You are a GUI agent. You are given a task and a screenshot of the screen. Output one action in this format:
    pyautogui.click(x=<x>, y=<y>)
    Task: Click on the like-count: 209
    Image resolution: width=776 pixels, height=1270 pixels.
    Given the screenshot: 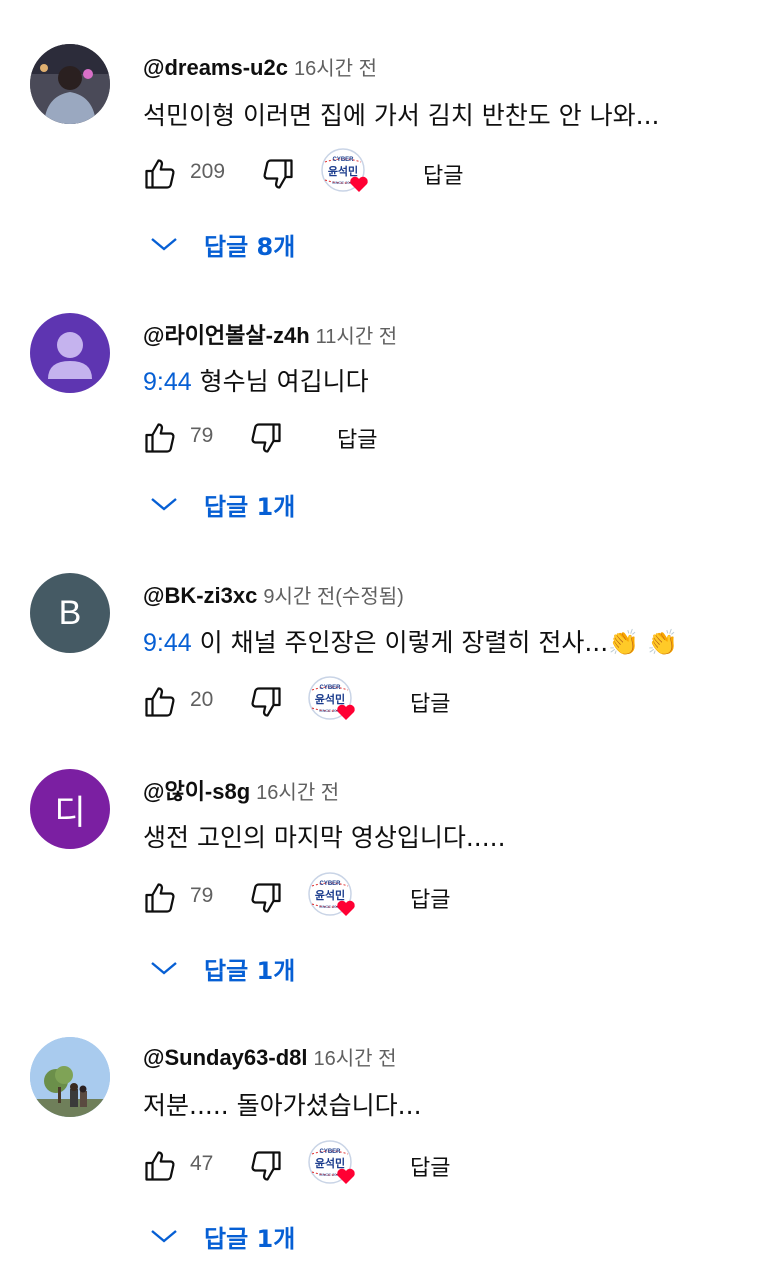 What is the action you would take?
    pyautogui.click(x=208, y=171)
    